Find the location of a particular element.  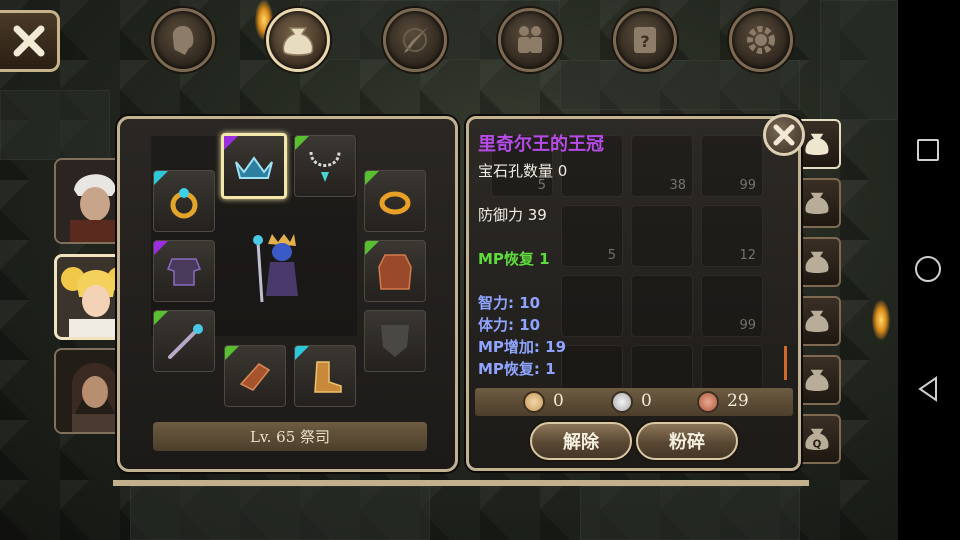

tab-quests: ? is located at coordinates (645, 40).